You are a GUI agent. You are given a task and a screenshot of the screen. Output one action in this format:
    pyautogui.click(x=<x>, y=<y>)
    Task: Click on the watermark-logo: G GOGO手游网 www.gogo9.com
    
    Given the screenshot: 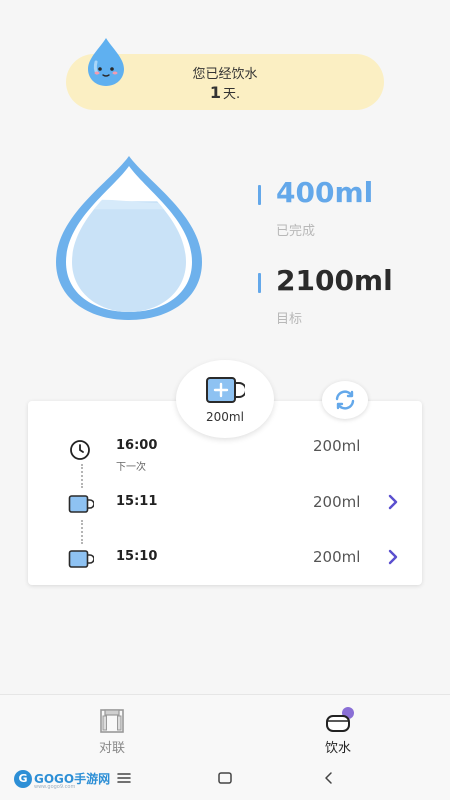 What is the action you would take?
    pyautogui.click(x=62, y=780)
    